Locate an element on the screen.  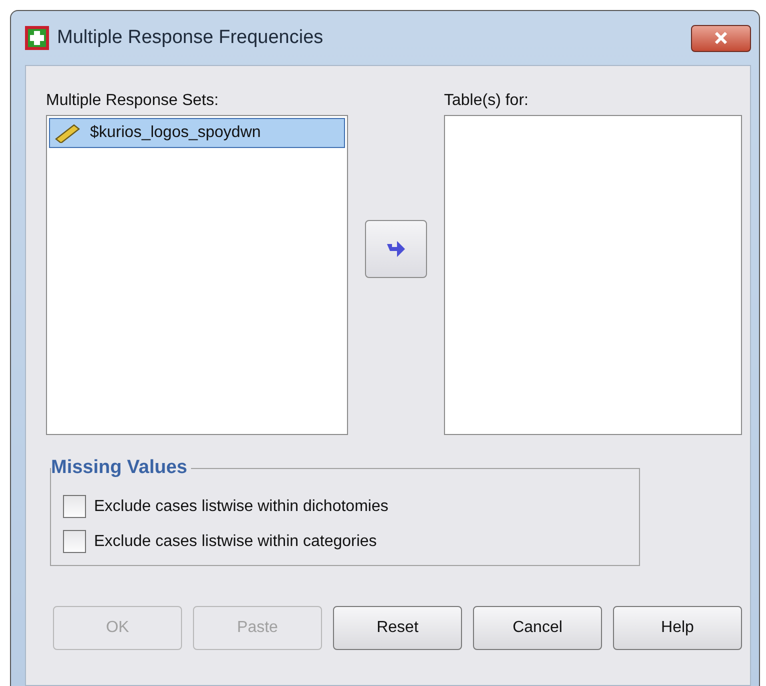
list-label: Multiple Response Sets: is located at coordinates (133, 101).